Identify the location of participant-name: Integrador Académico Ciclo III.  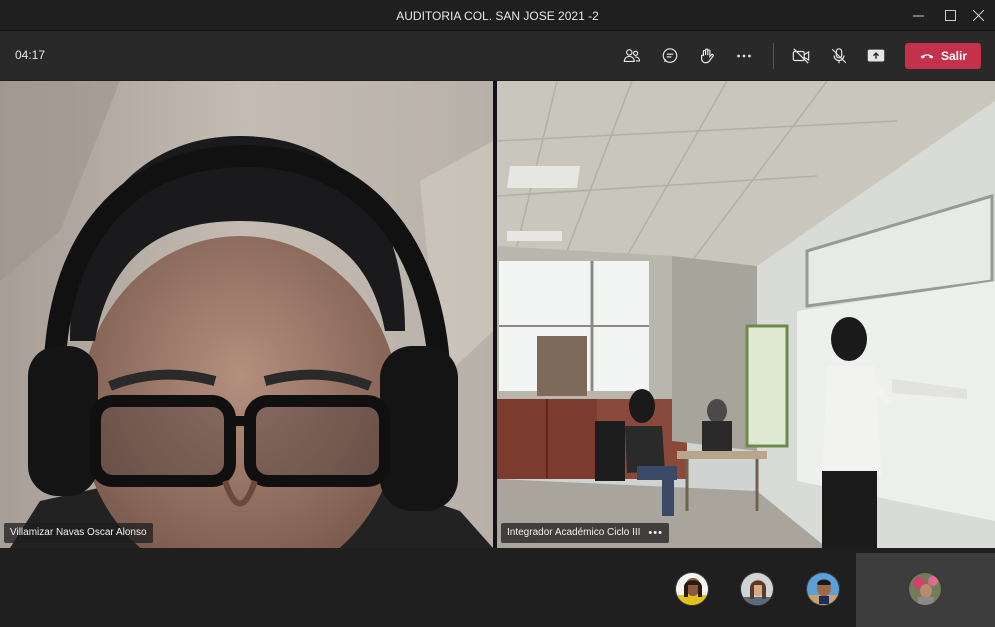
(574, 532).